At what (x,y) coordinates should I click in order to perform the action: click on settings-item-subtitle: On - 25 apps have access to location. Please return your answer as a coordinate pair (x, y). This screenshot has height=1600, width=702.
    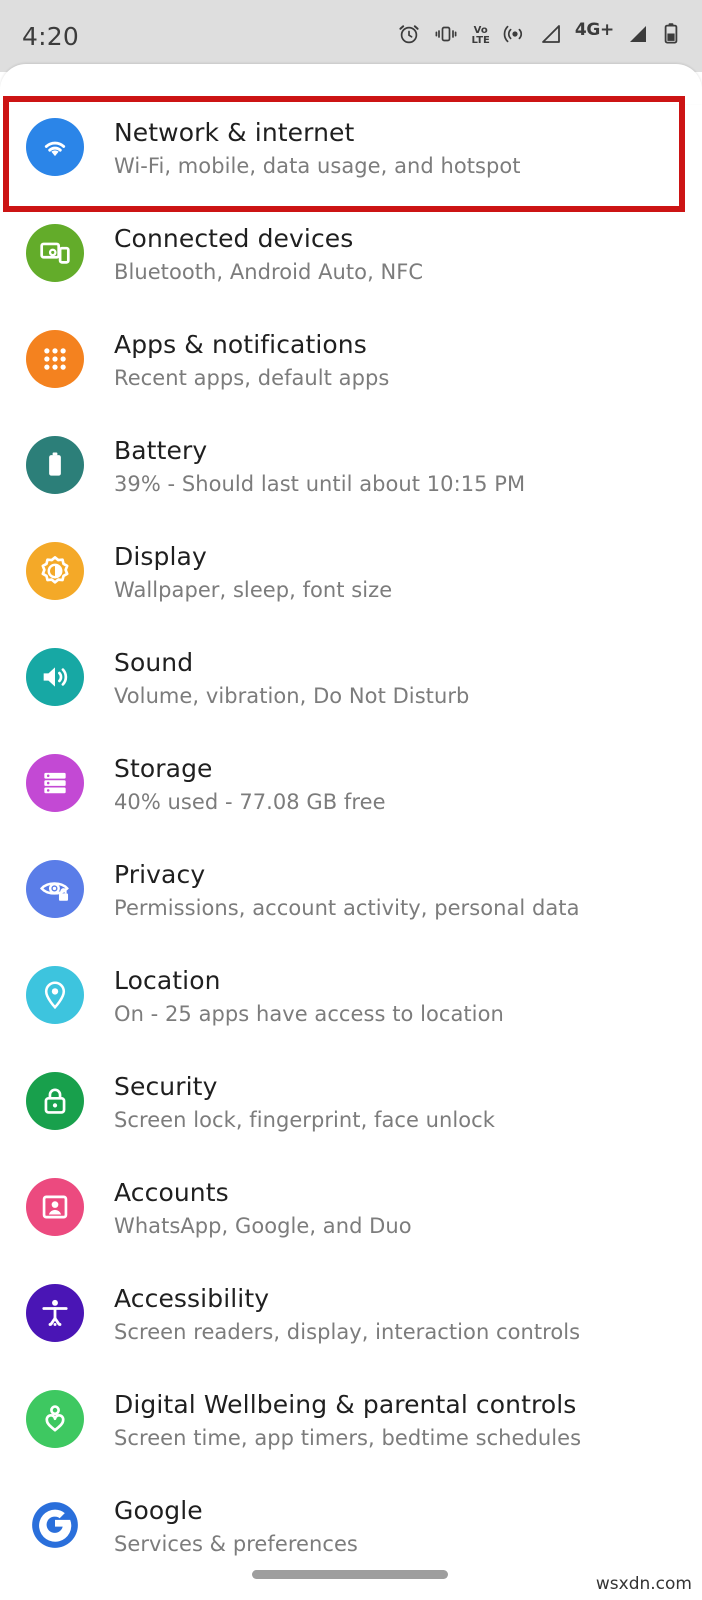
    Looking at the image, I should click on (309, 1014).